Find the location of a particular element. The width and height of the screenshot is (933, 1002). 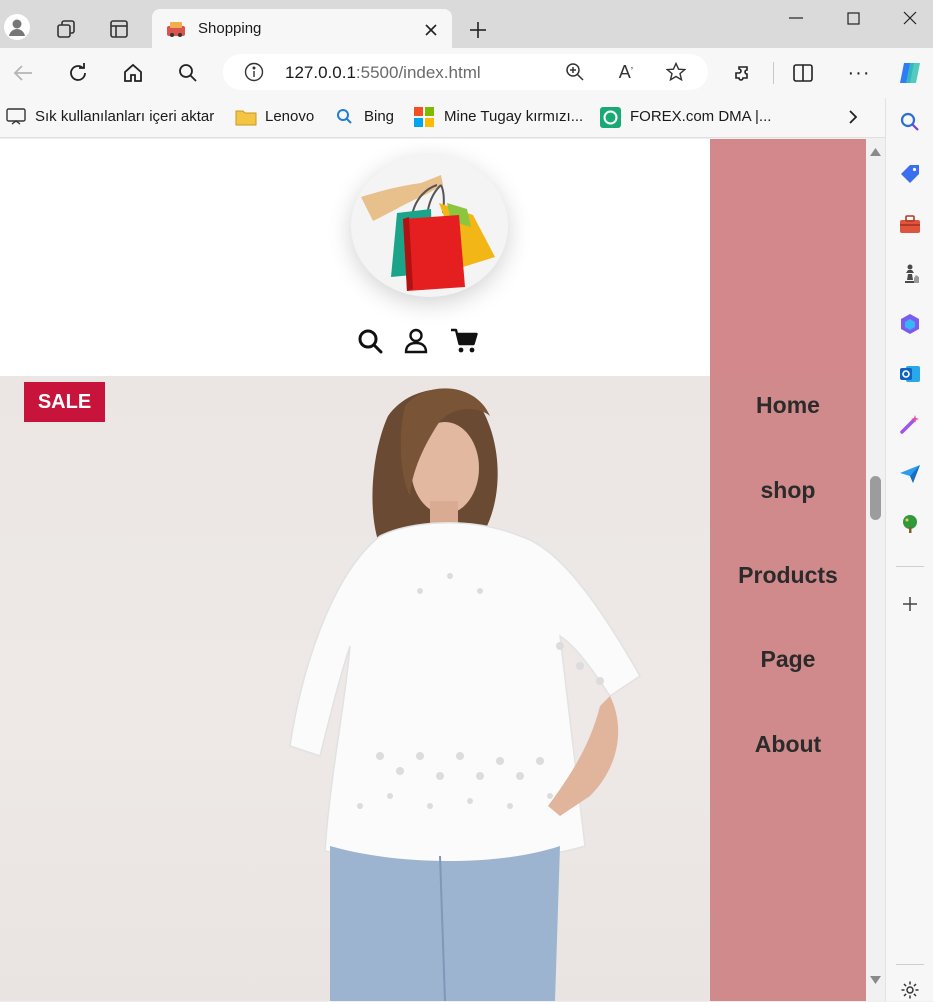

bookmark-import: Sık kullanılanları içeri aktar is located at coordinates (124, 116).